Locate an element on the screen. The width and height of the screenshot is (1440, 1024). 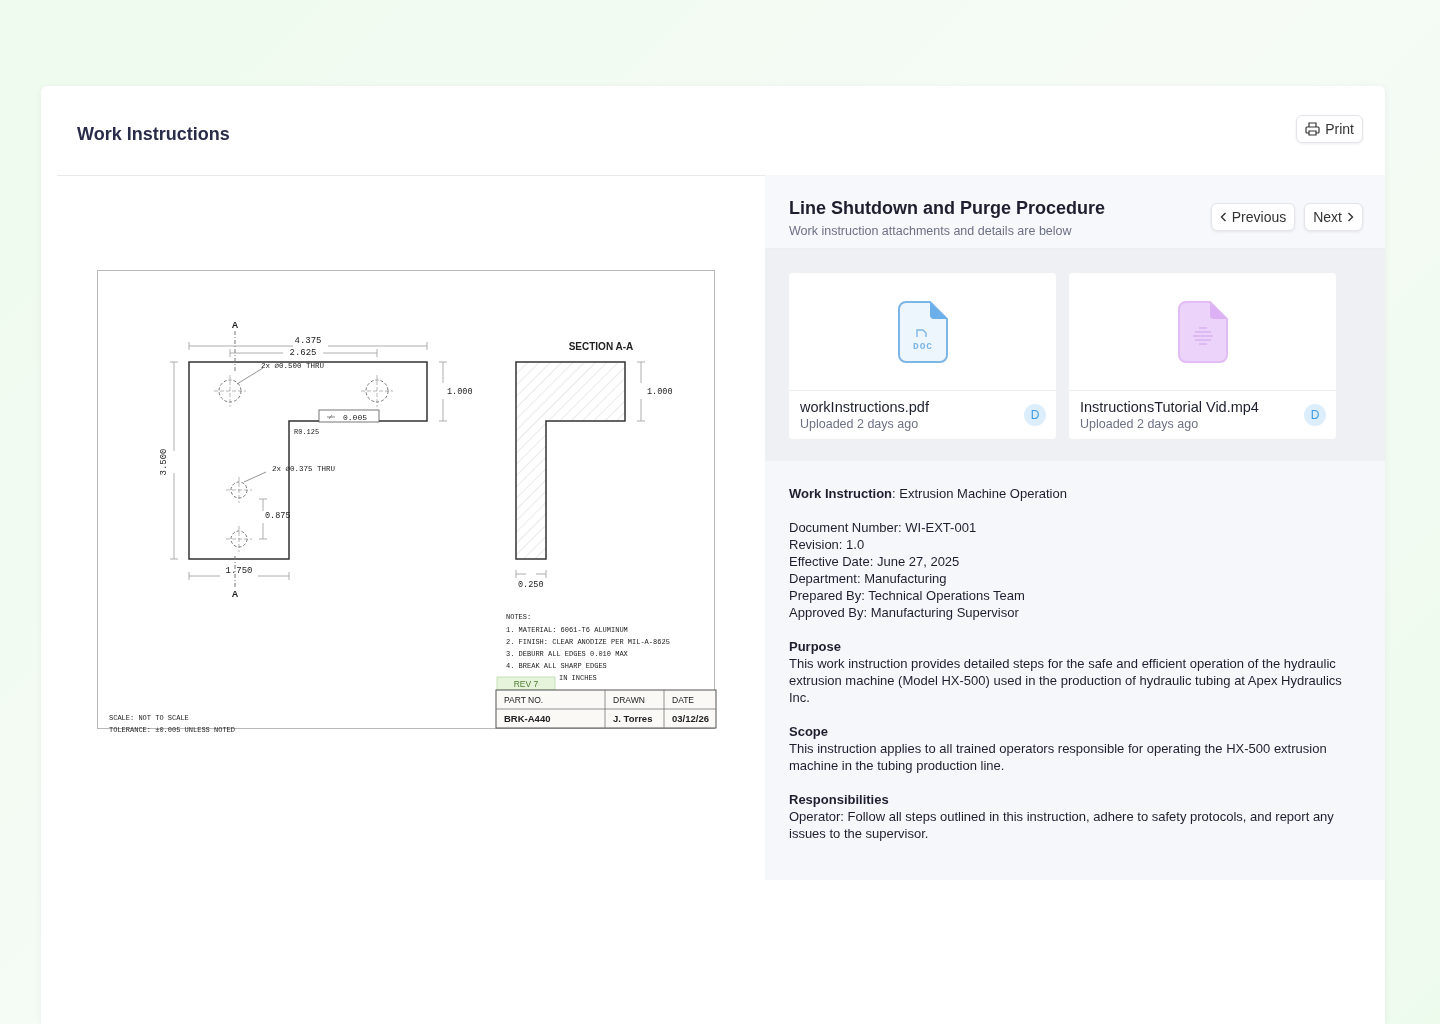
document-icon: DOC is located at coordinates (922, 331).